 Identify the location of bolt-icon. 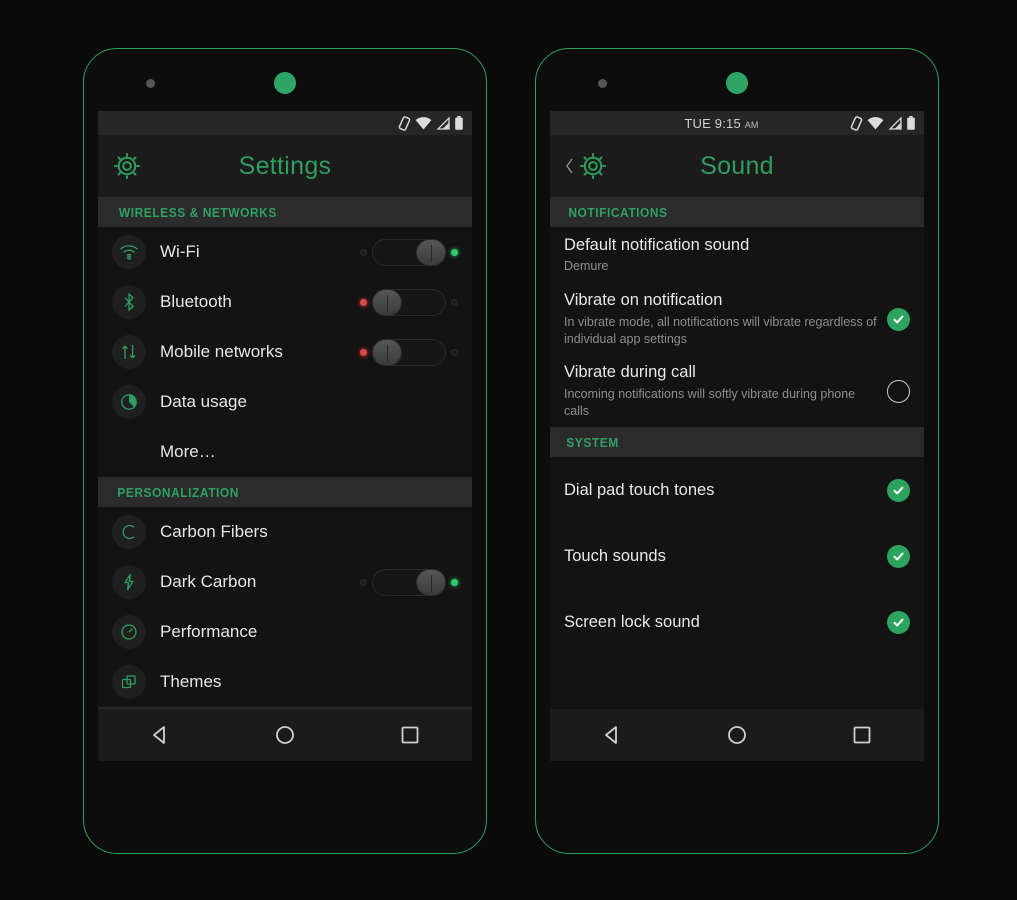
(129, 582).